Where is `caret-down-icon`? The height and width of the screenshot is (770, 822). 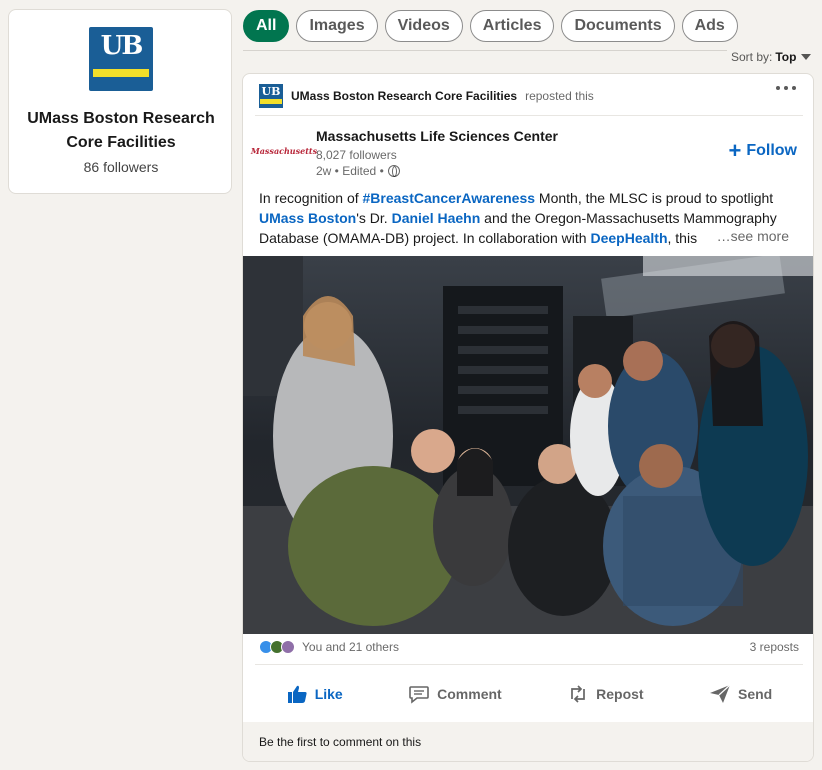 caret-down-icon is located at coordinates (806, 57).